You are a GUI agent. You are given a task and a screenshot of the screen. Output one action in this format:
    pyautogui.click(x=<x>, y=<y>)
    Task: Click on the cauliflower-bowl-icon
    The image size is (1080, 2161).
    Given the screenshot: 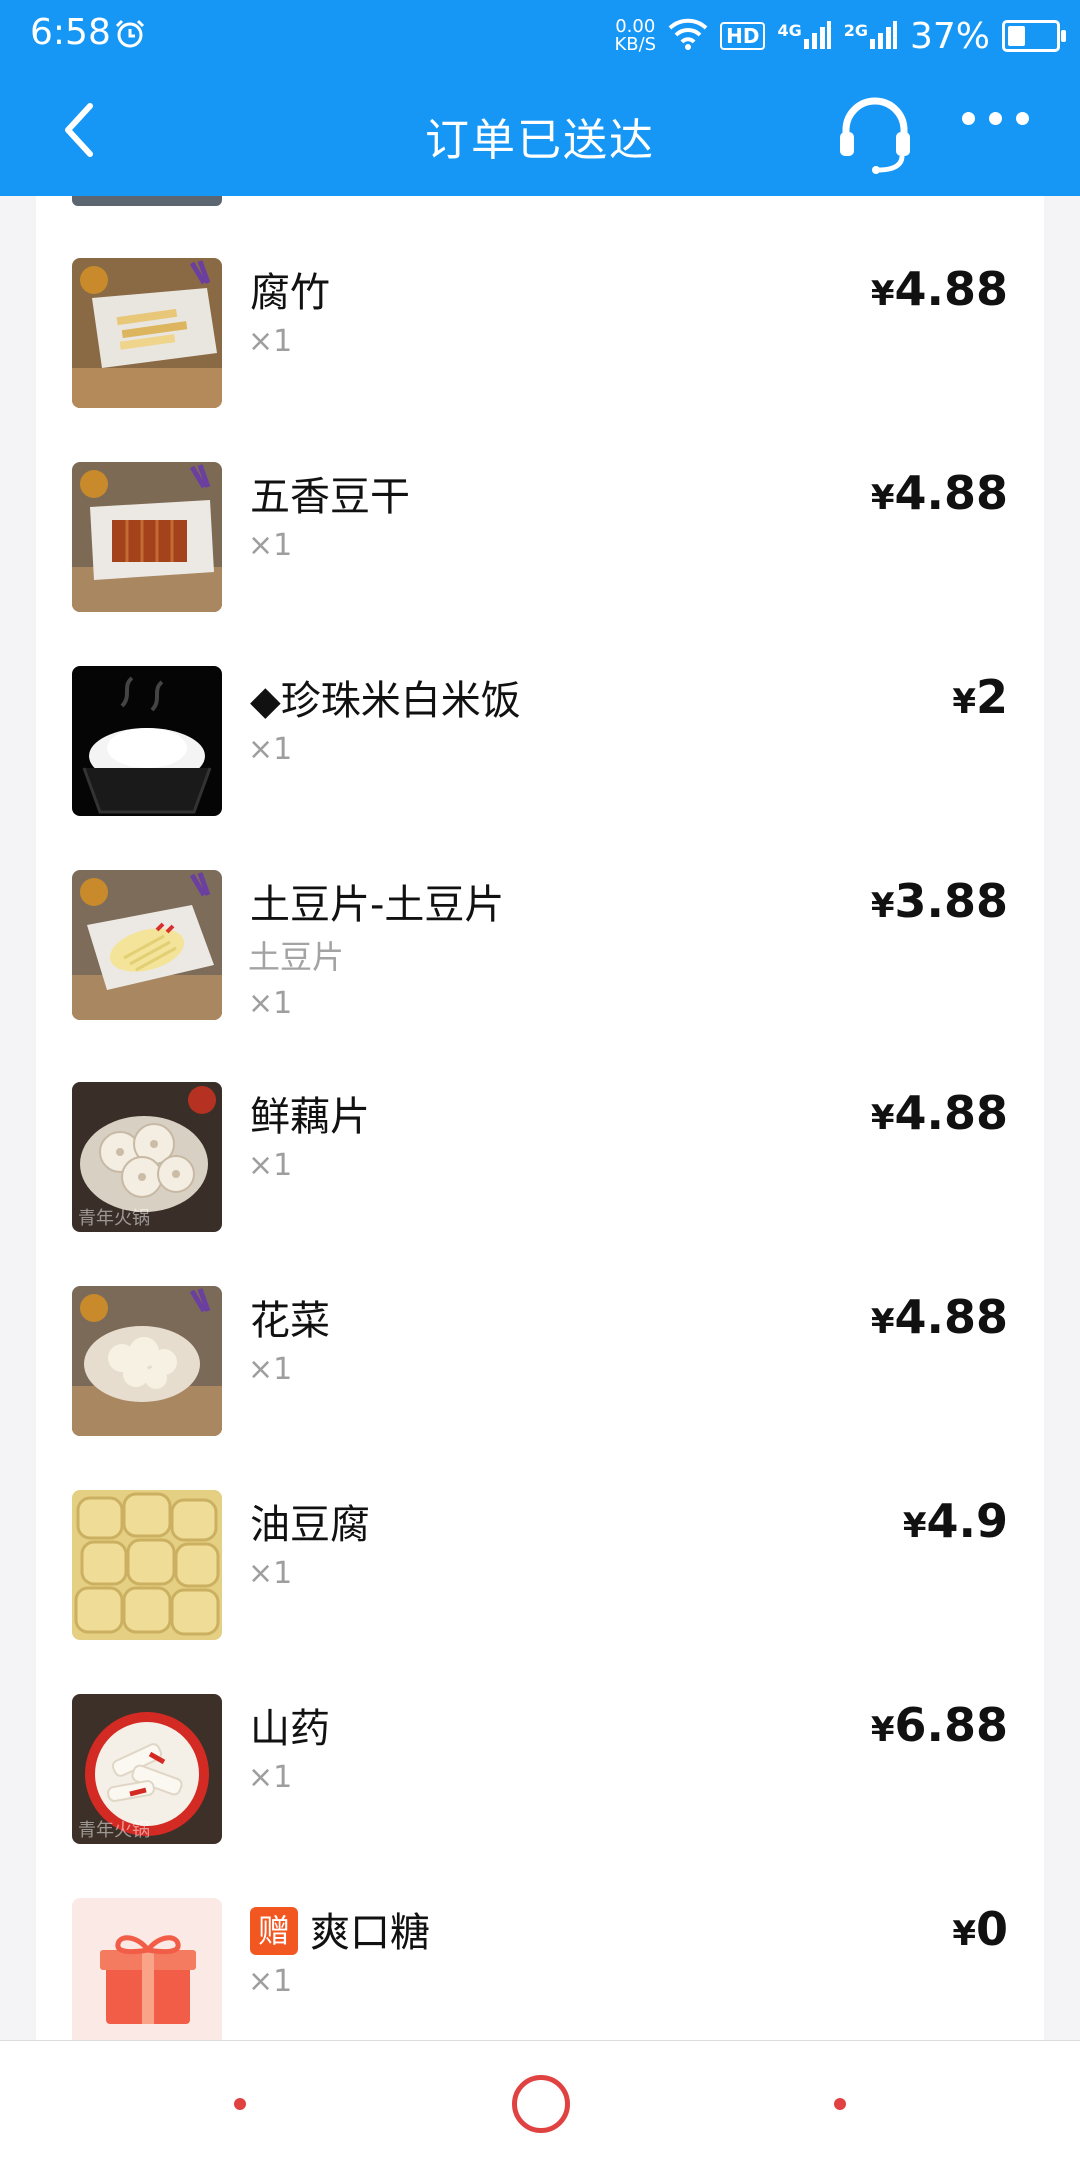 What is the action you would take?
    pyautogui.click(x=147, y=1361)
    